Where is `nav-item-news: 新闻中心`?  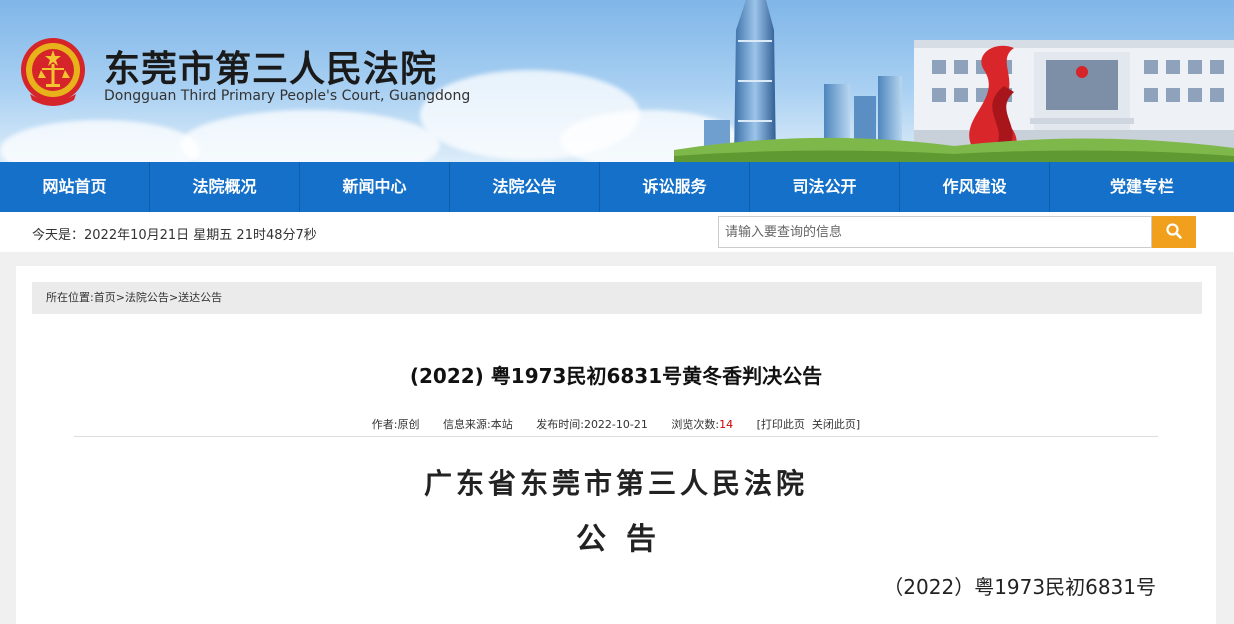 nav-item-news: 新闻中心 is located at coordinates (375, 187).